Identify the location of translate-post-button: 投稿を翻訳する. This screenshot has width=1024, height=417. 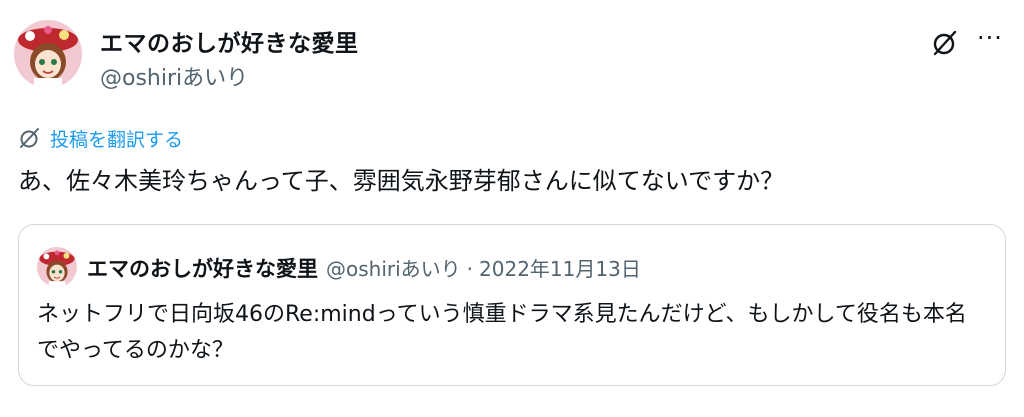
(100, 138).